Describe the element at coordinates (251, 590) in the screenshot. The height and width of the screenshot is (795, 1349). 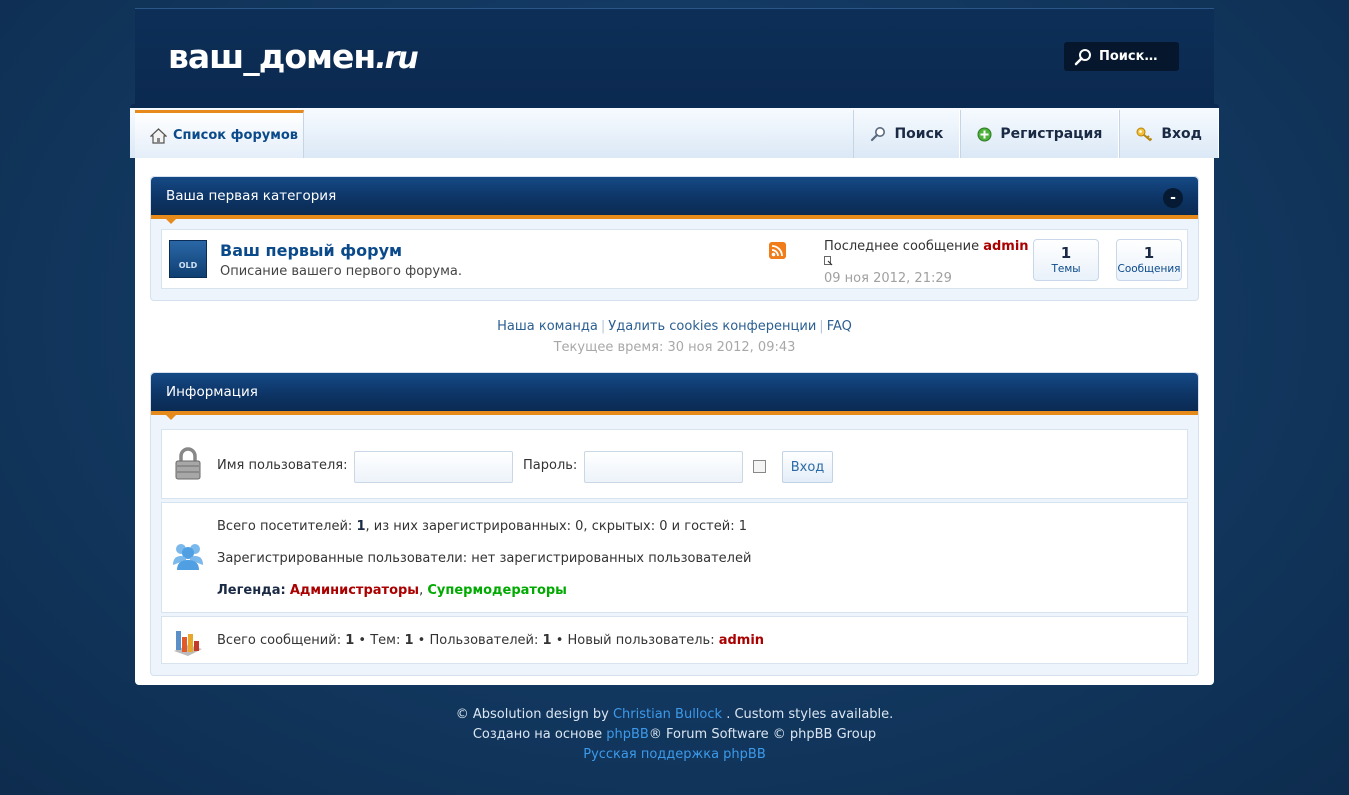
I see `legend-label: Легенда:` at that location.